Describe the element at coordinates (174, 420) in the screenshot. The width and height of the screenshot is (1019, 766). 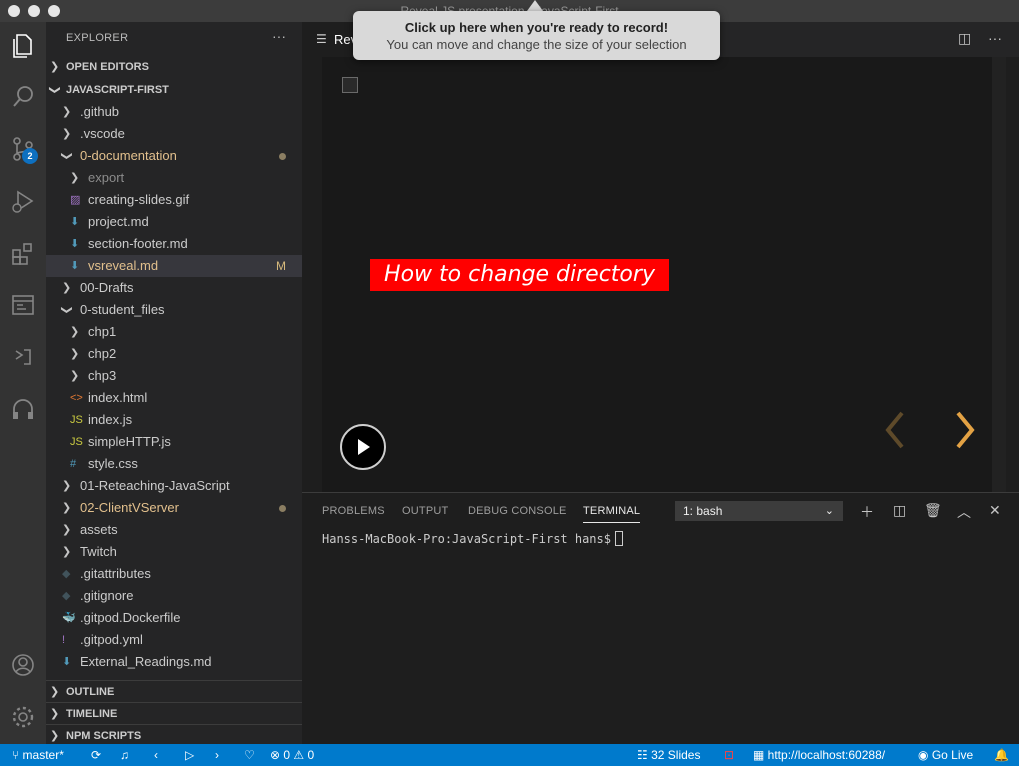
I see `tree-item: JS index.js` at that location.